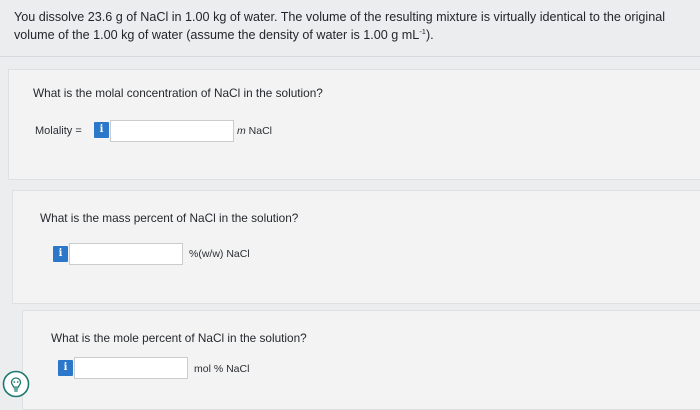 The width and height of the screenshot is (700, 410). Describe the element at coordinates (16, 384) in the screenshot. I see `hint-lightbulb-icon` at that location.